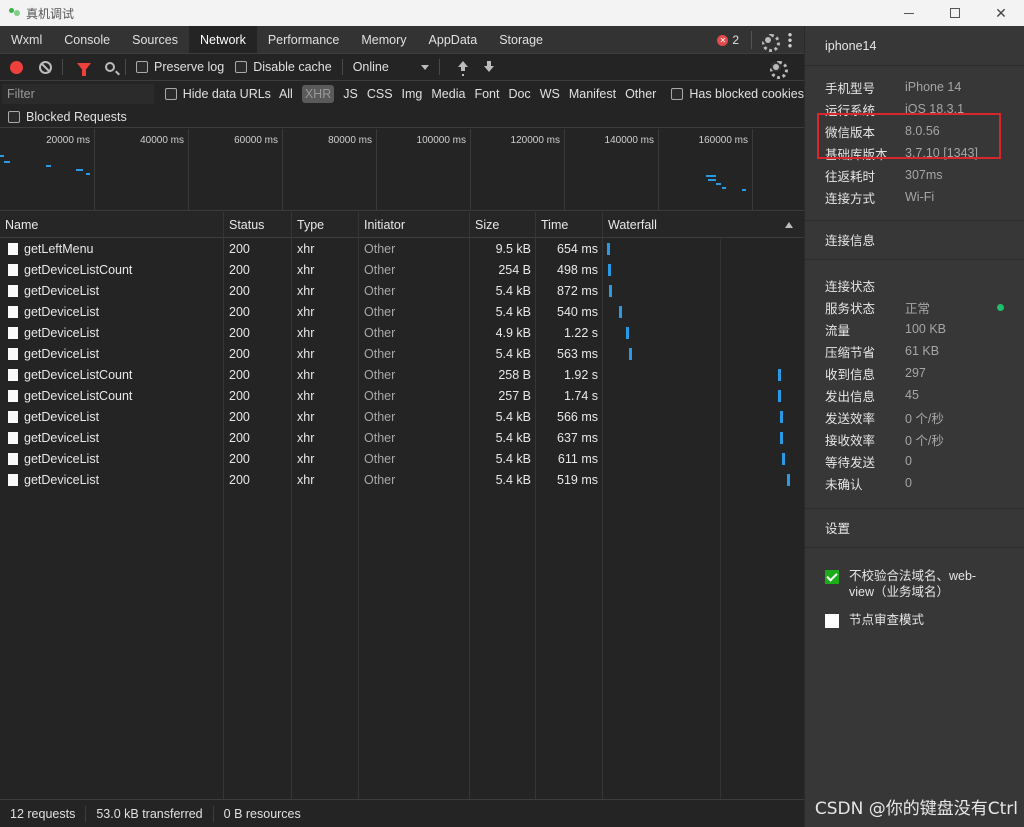 The image size is (1024, 827). I want to click on disable-cache-checkbox: Disable cache, so click(283, 67).